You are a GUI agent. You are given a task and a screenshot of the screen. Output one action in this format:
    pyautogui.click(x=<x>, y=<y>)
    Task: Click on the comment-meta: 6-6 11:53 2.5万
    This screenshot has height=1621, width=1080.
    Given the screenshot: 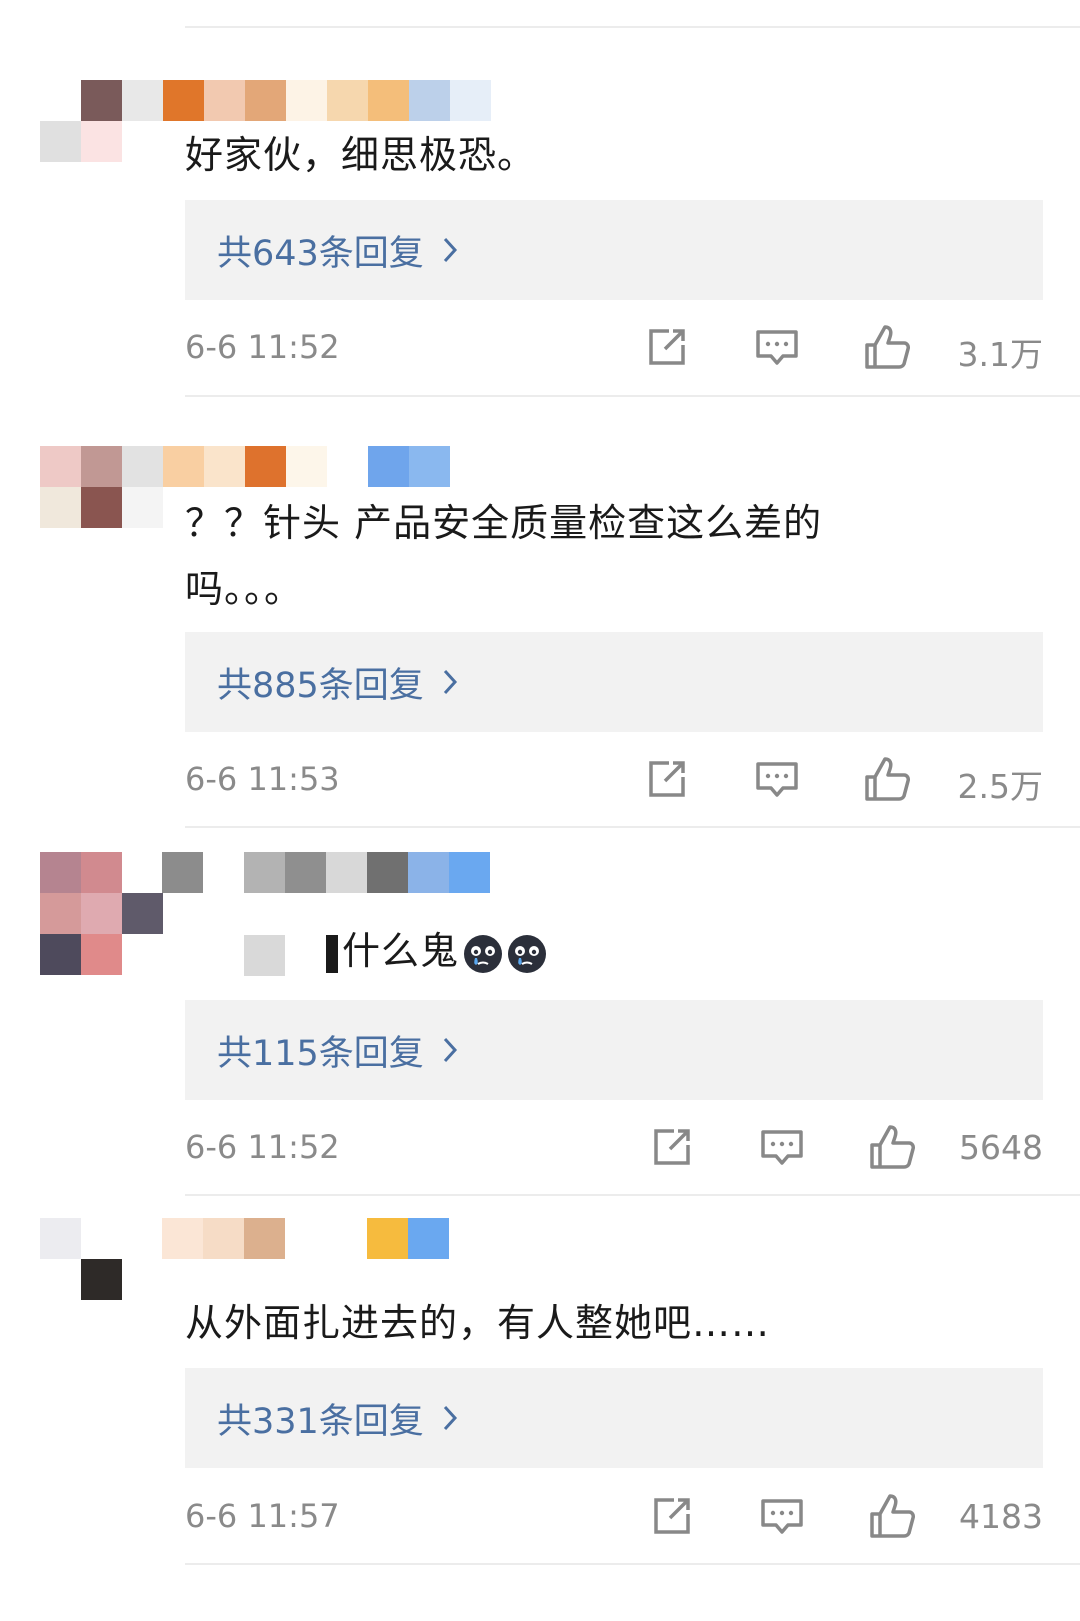 What is the action you would take?
    pyautogui.click(x=614, y=780)
    